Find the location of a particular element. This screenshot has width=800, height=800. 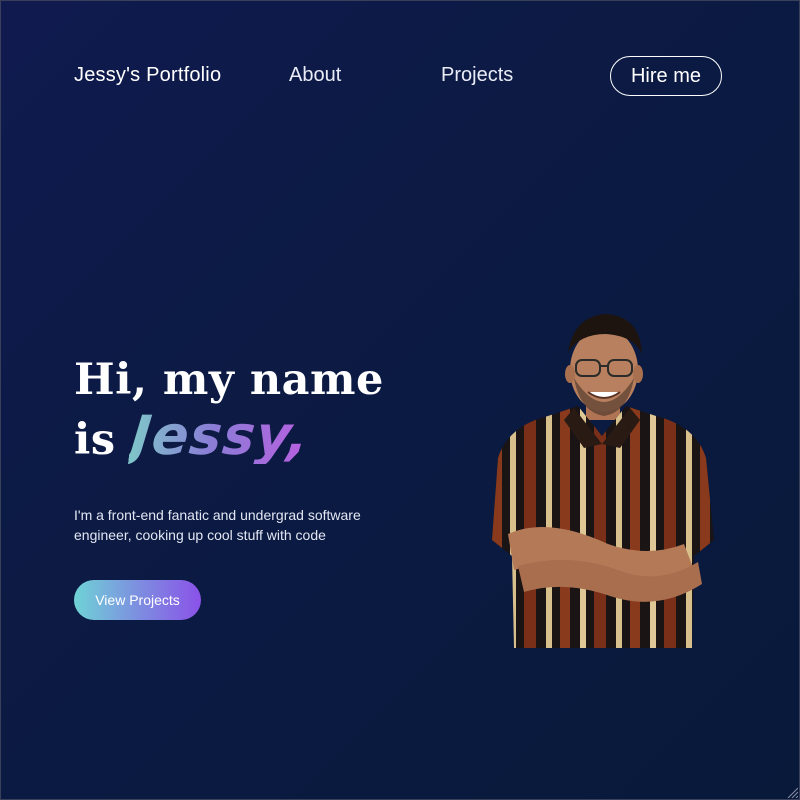

nav-about-link: About is located at coordinates (315, 75).